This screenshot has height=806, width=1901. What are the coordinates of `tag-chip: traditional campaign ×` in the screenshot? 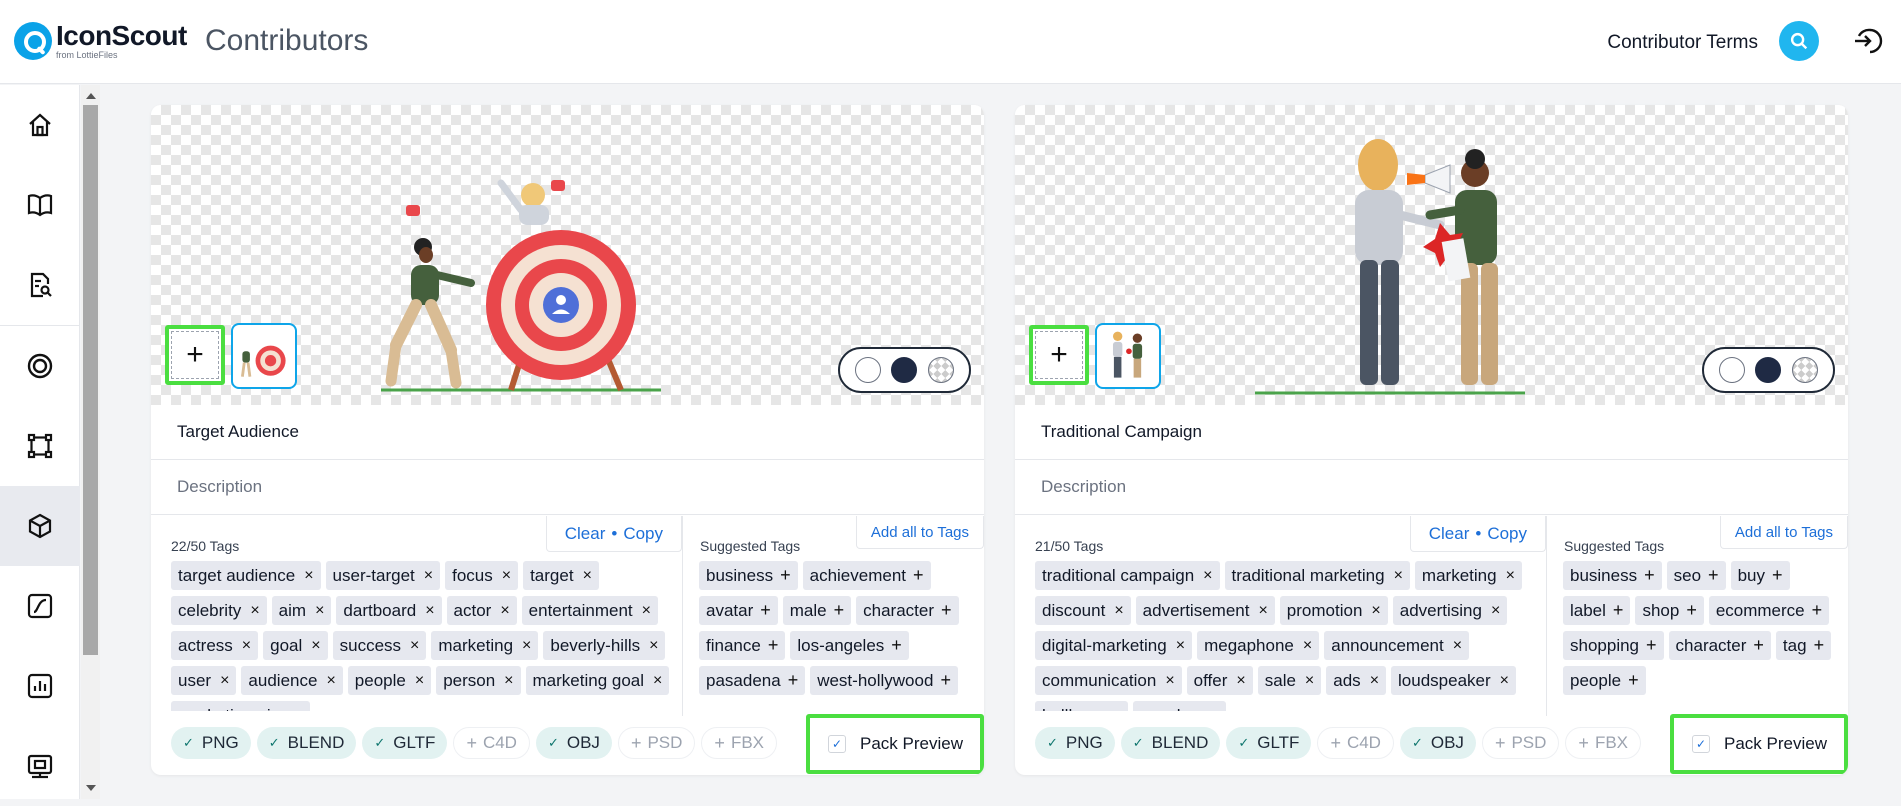 It's located at (1127, 575).